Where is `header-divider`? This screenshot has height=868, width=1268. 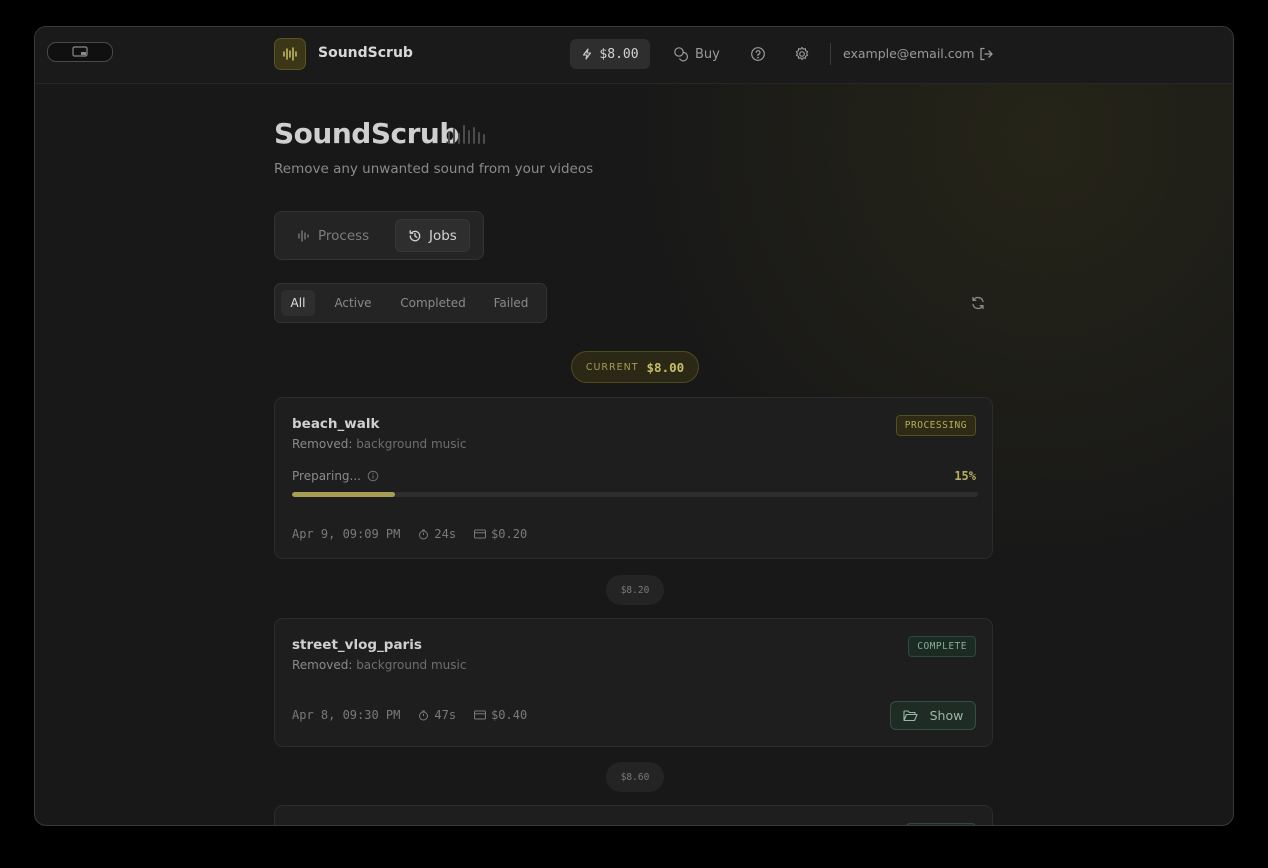
header-divider is located at coordinates (830, 54).